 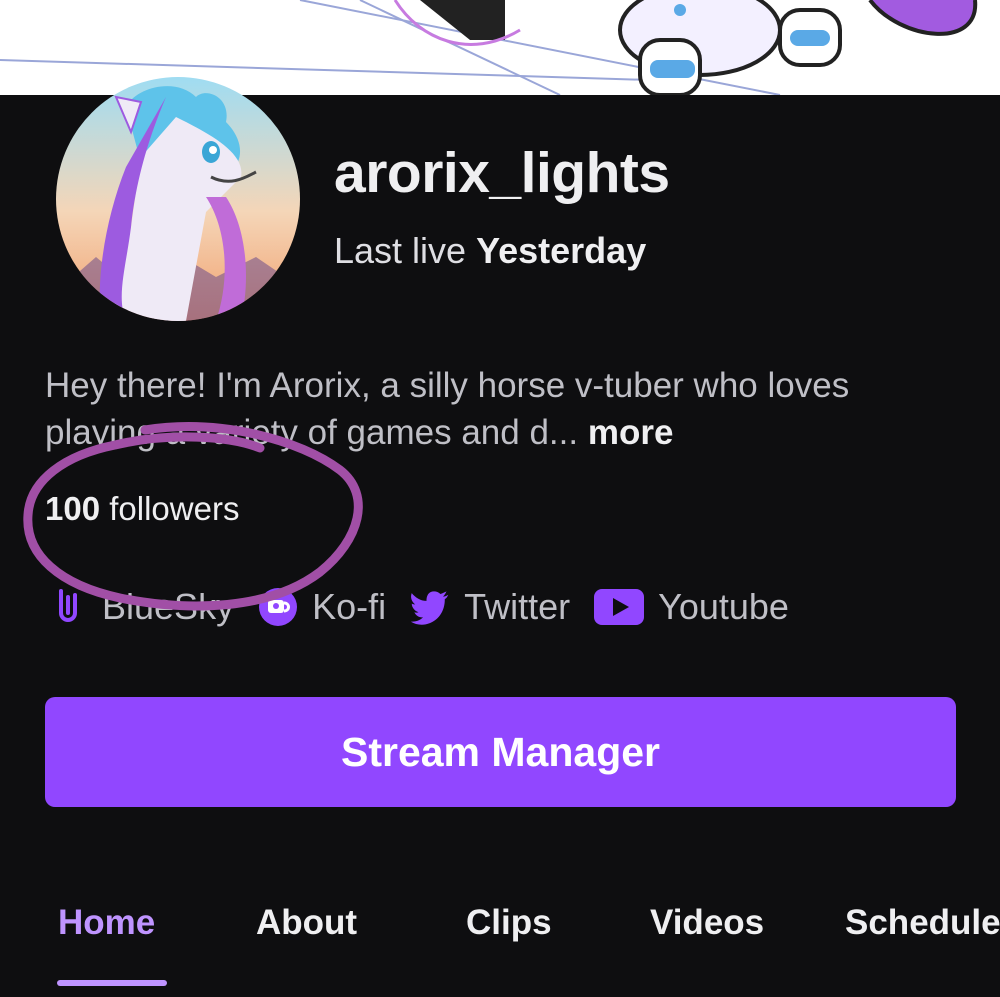 I want to click on twitter-icon, so click(x=430, y=607).